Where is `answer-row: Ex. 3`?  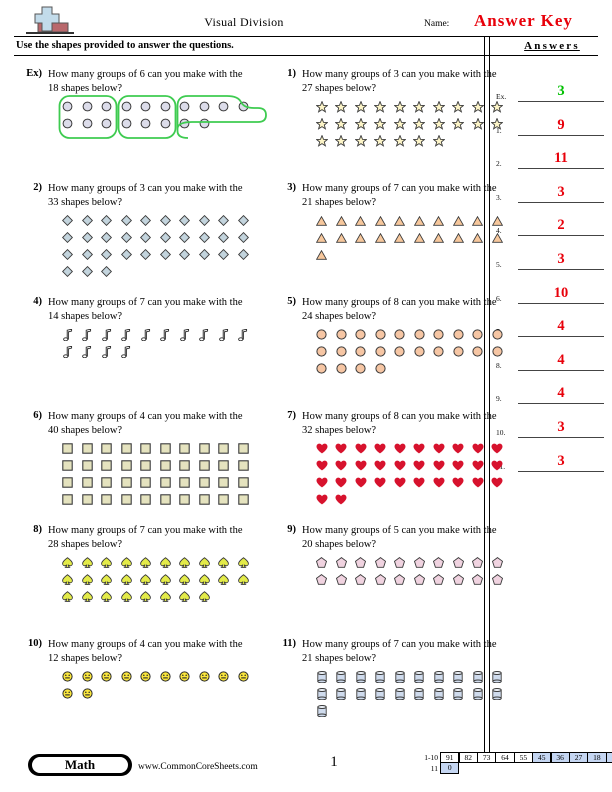
answer-row: Ex. 3 is located at coordinates (550, 87).